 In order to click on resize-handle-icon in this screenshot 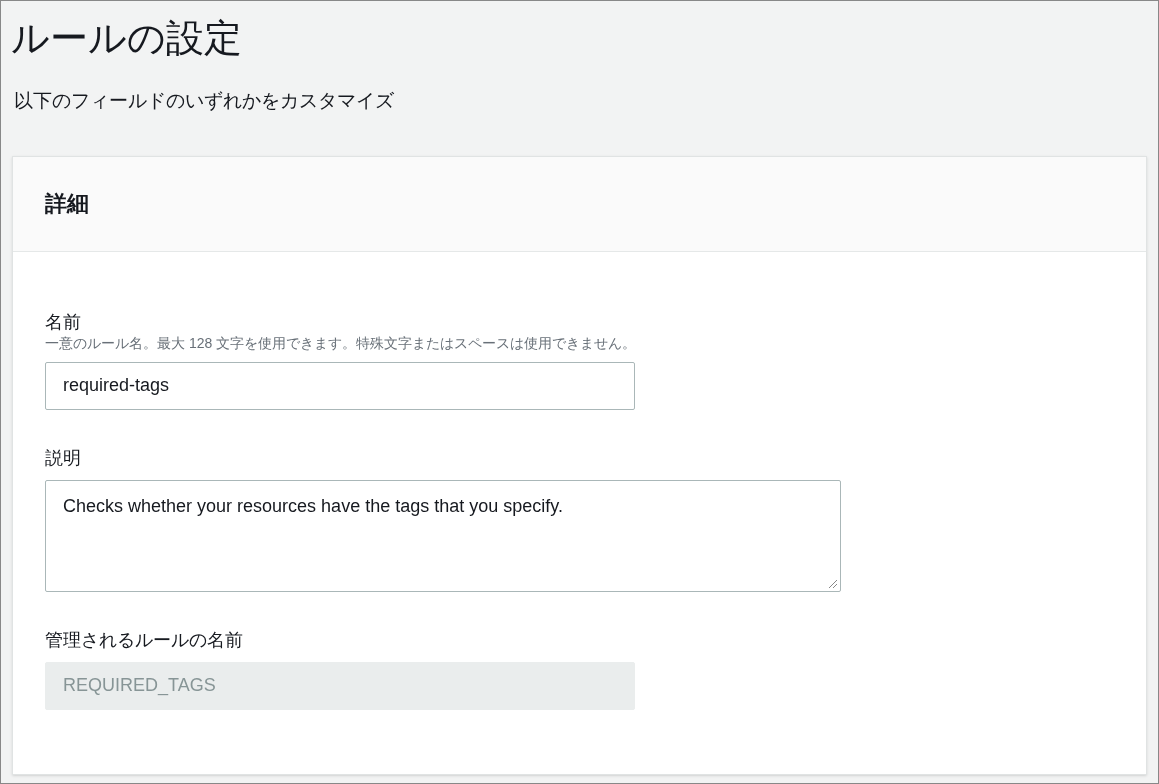, I will do `click(832, 583)`.